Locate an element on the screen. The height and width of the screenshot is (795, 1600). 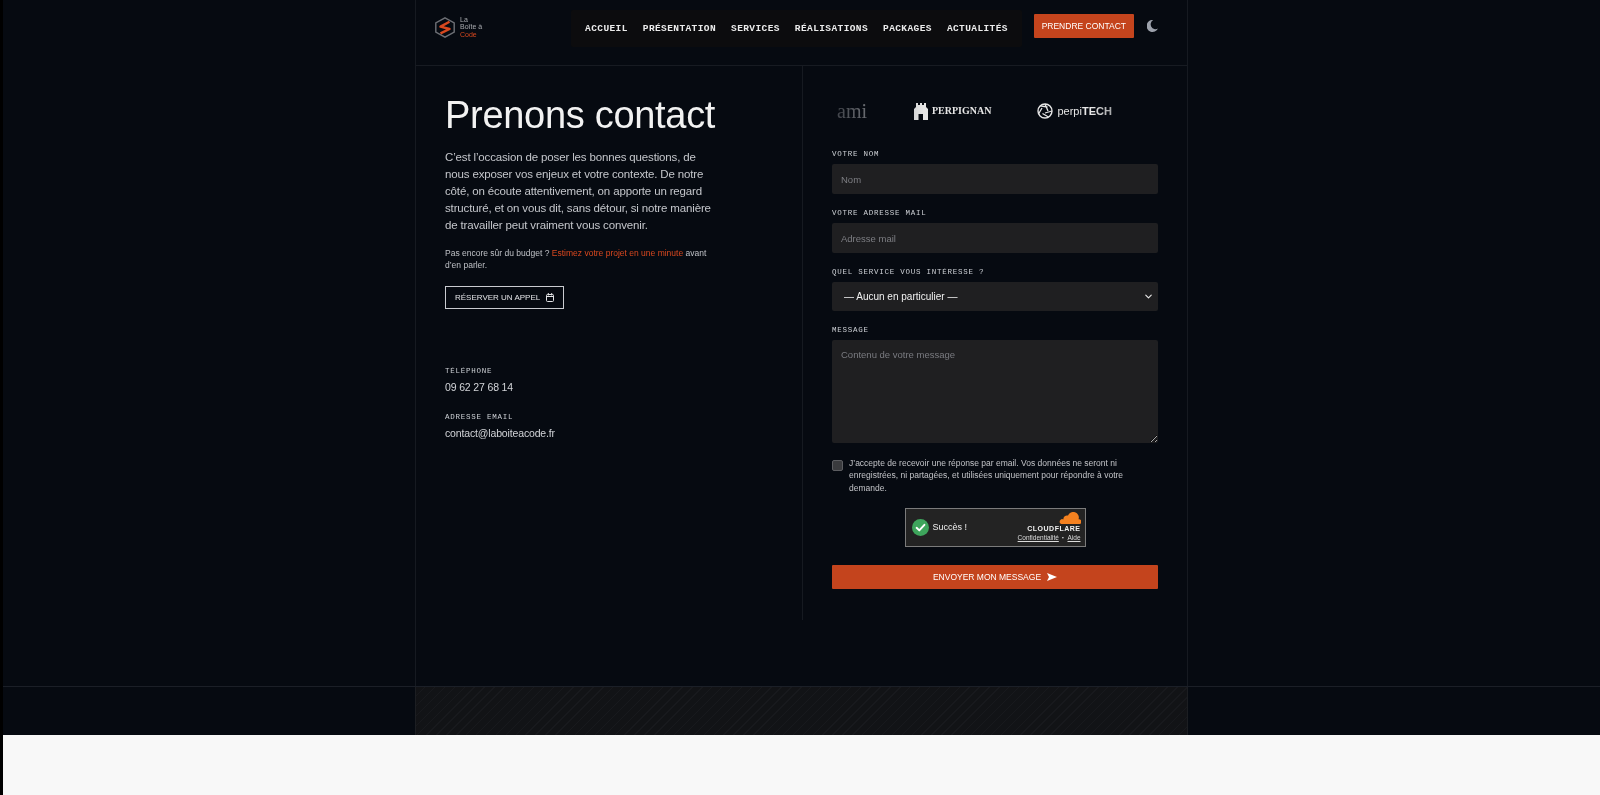
nav-link: PRÉSENTATION is located at coordinates (679, 28).